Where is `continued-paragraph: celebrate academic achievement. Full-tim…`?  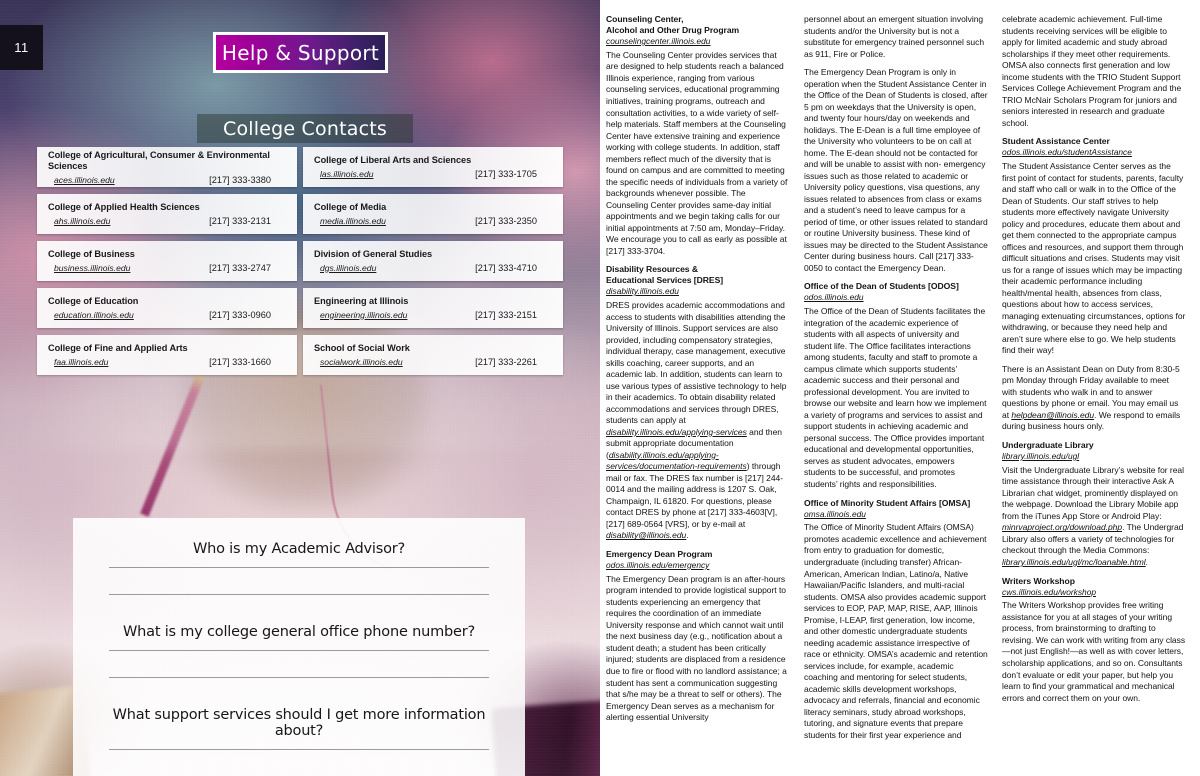
continued-paragraph: celebrate academic achievement. Full-tim… is located at coordinates (1092, 71).